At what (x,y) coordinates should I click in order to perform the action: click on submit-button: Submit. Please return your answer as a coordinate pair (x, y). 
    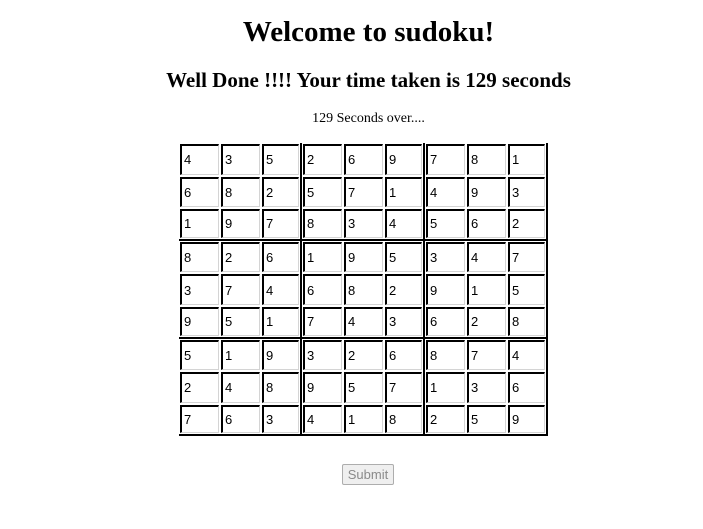
    Looking at the image, I should click on (368, 474).